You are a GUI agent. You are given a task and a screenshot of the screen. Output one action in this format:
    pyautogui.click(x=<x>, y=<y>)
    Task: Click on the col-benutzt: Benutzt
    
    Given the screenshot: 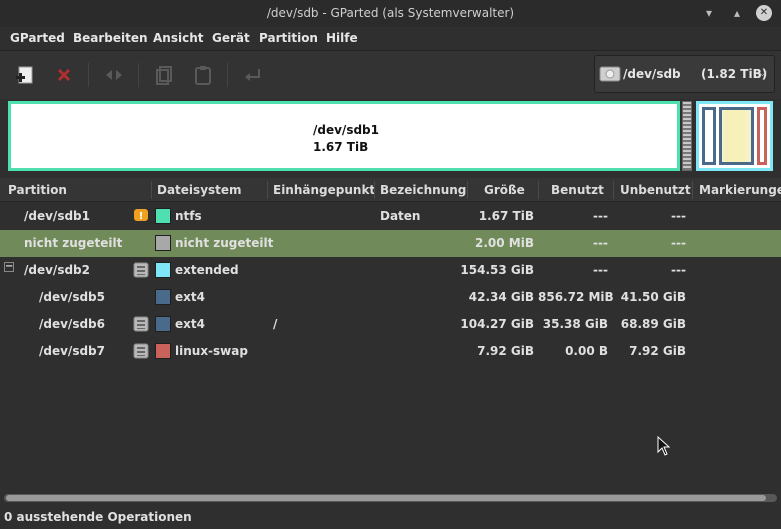 What is the action you would take?
    pyautogui.click(x=577, y=190)
    